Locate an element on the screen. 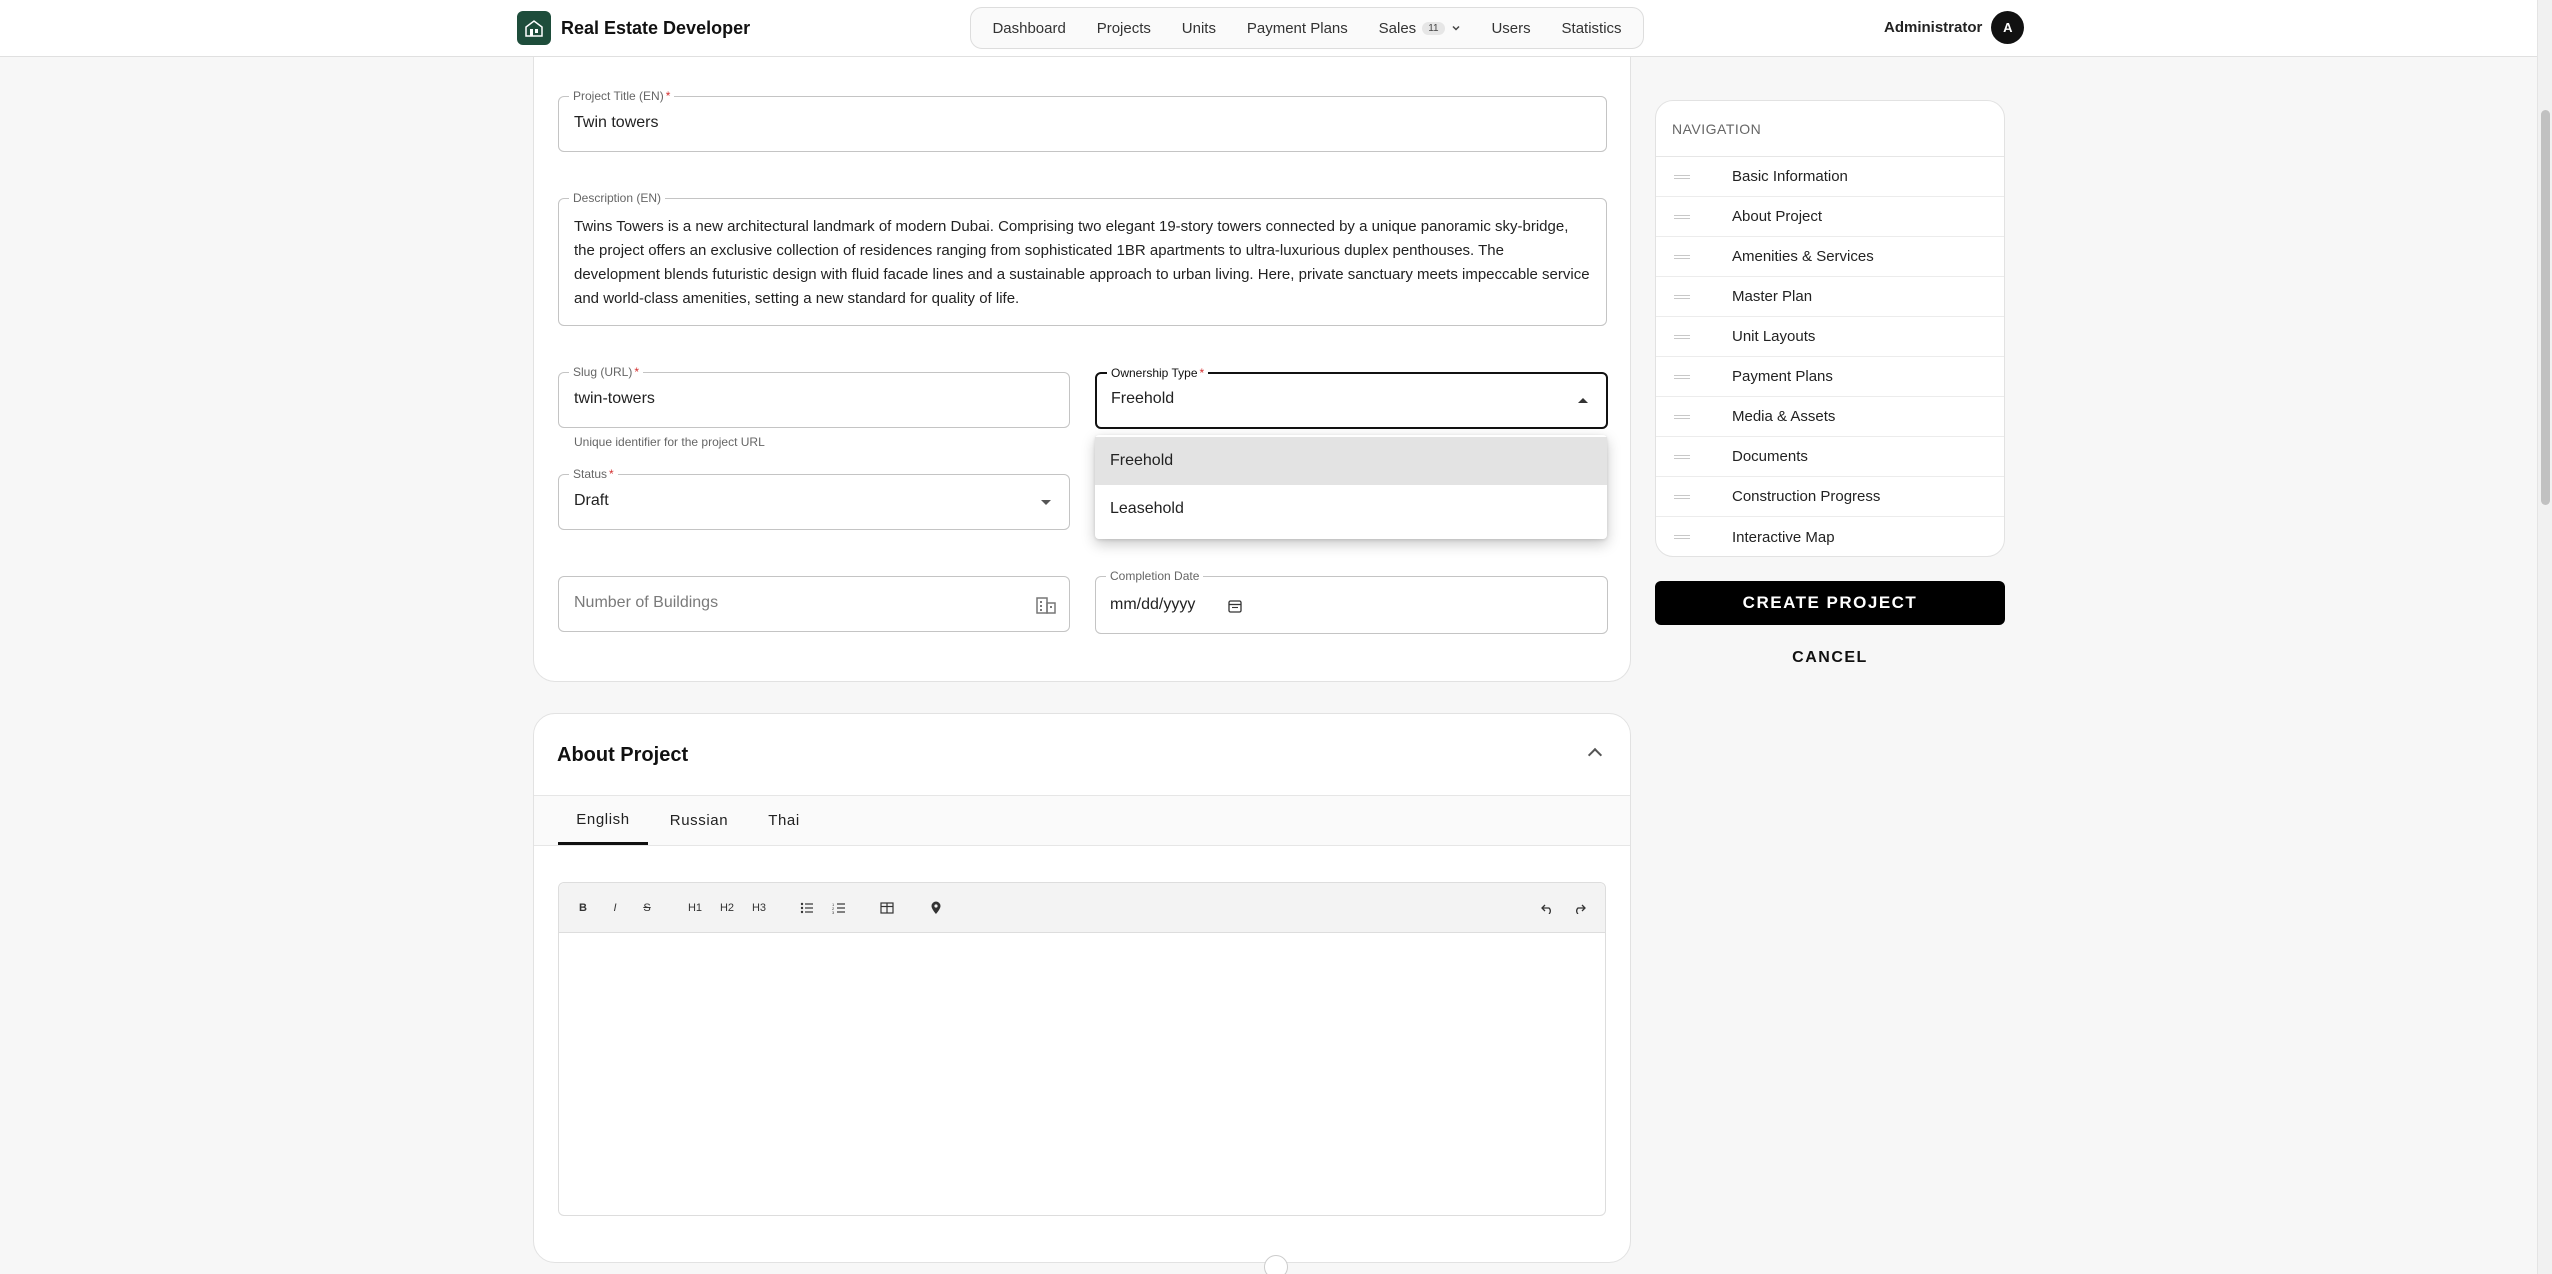 The height and width of the screenshot is (1274, 2552). ordered-list-icon: 123 is located at coordinates (839, 908).